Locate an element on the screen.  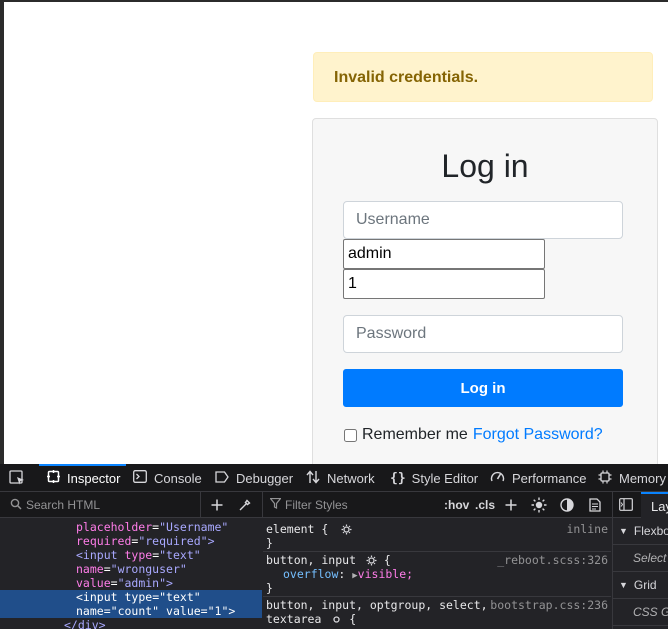
cls-toggle: .cls is located at coordinates (485, 505).